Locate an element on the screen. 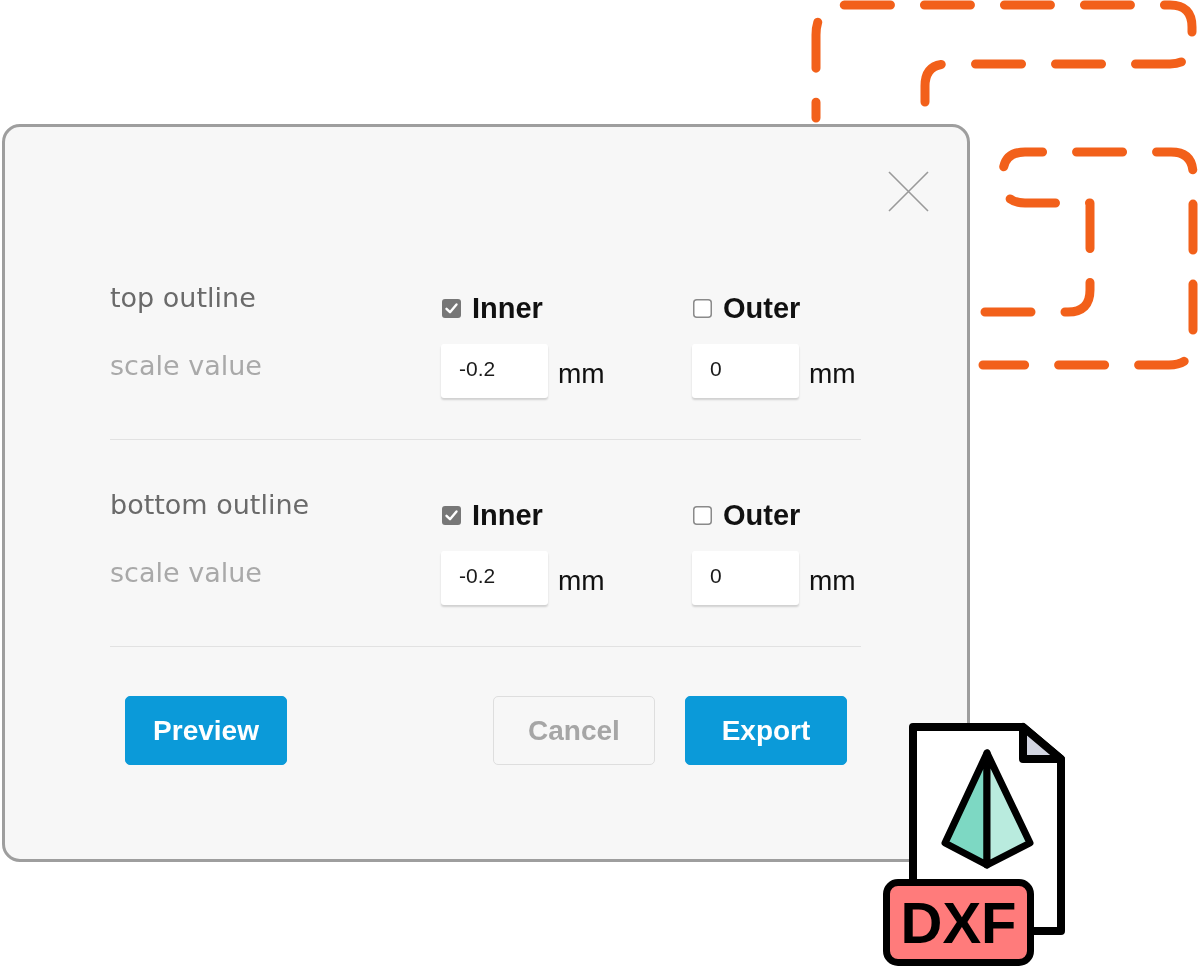  close-icon is located at coordinates (908, 191).